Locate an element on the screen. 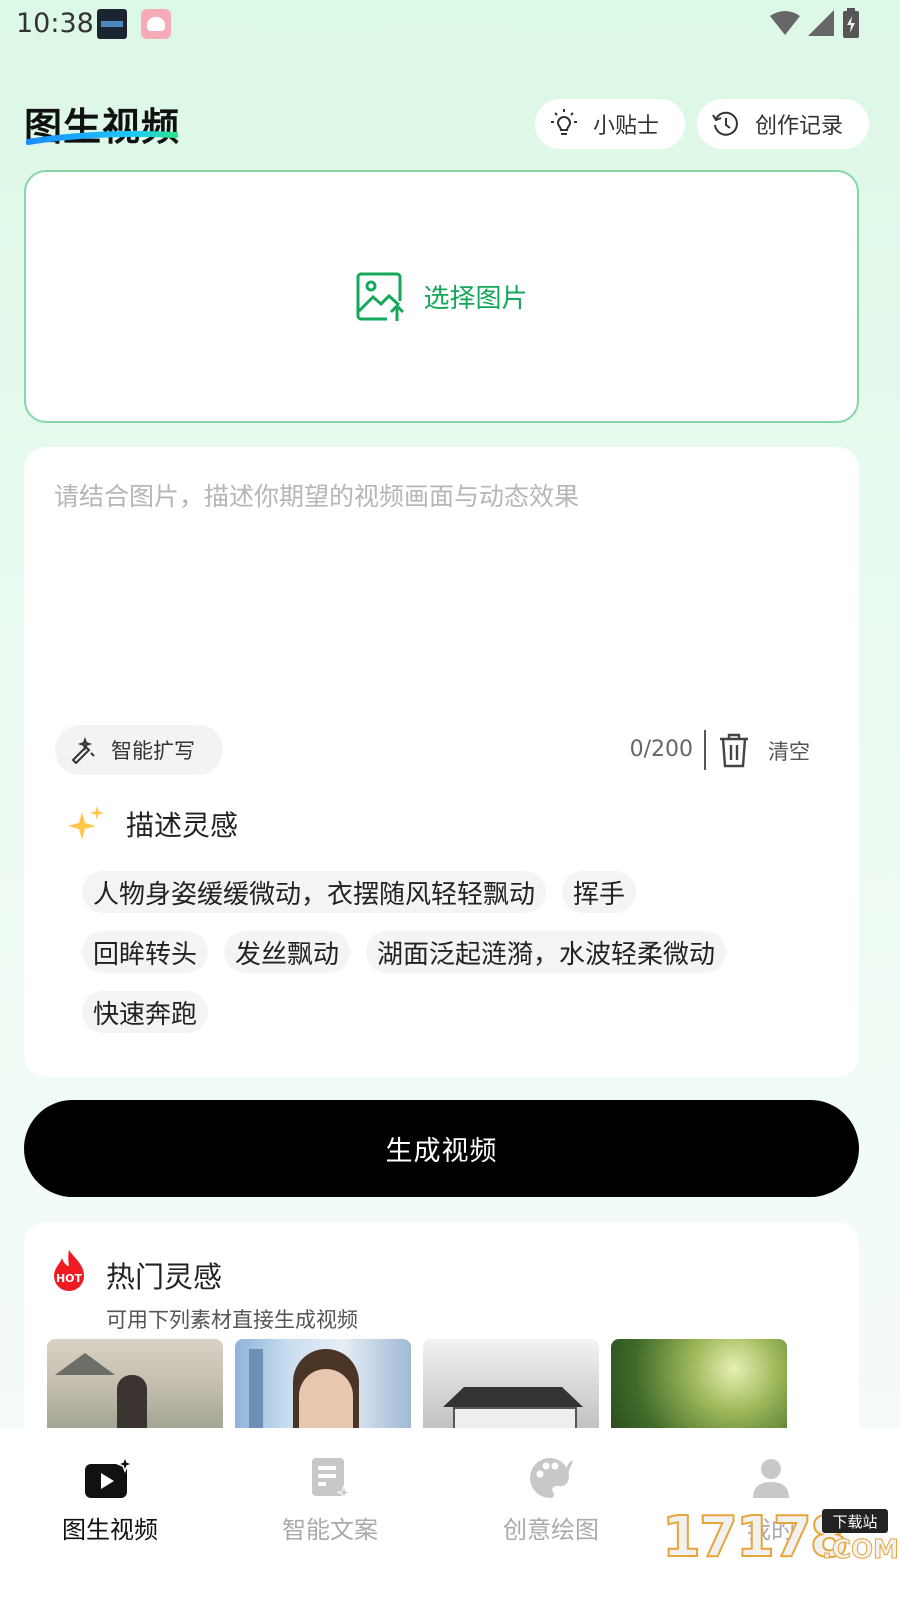  status-bar: 10:38 is located at coordinates (450, 25).